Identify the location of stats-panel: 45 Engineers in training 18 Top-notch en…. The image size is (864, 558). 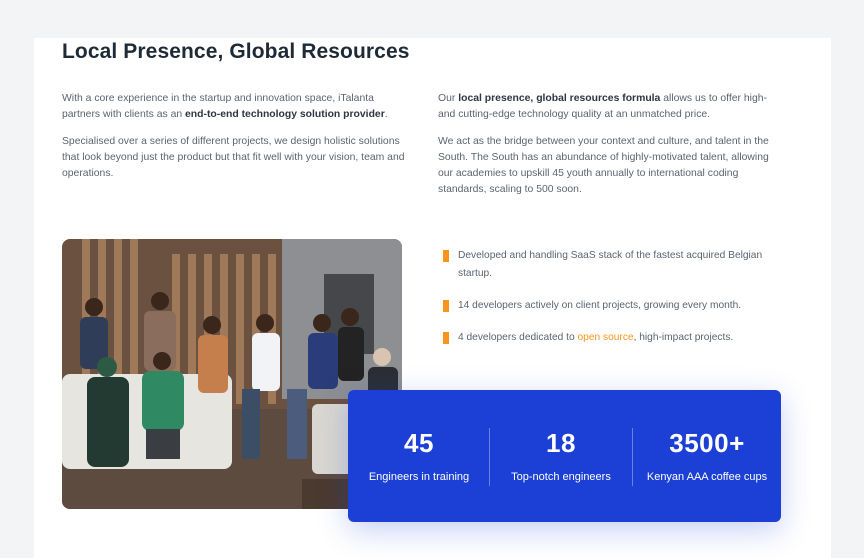
(564, 456).